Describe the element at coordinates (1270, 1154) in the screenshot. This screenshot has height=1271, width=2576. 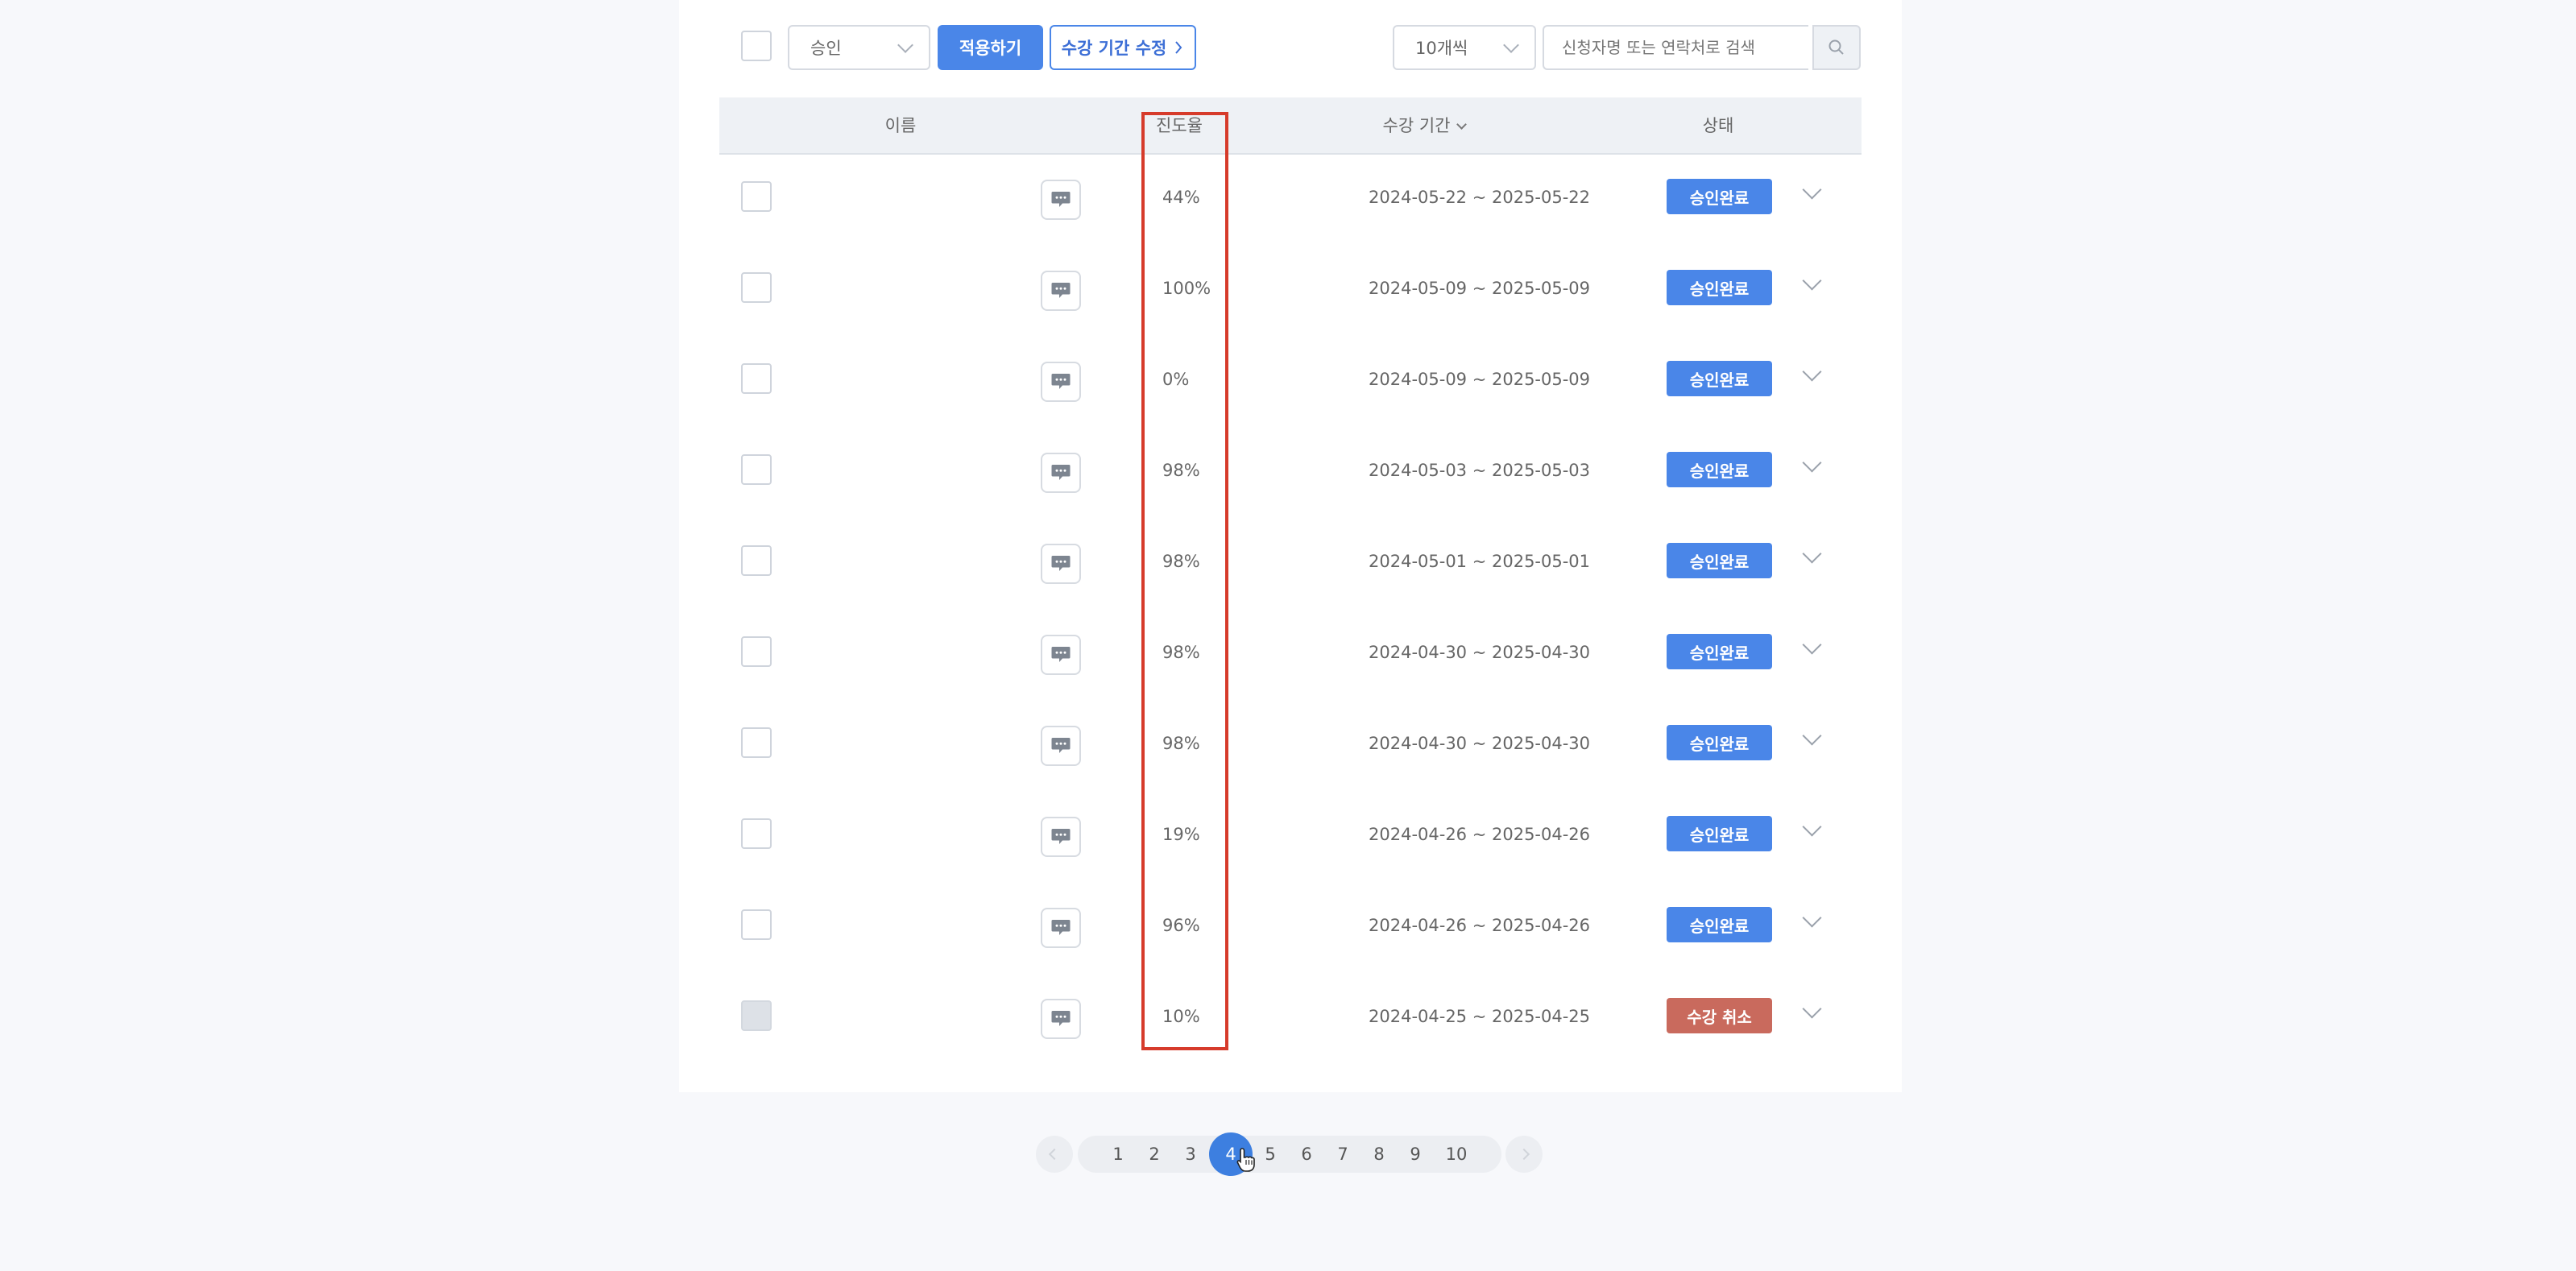
I see `page-button: 5` at that location.